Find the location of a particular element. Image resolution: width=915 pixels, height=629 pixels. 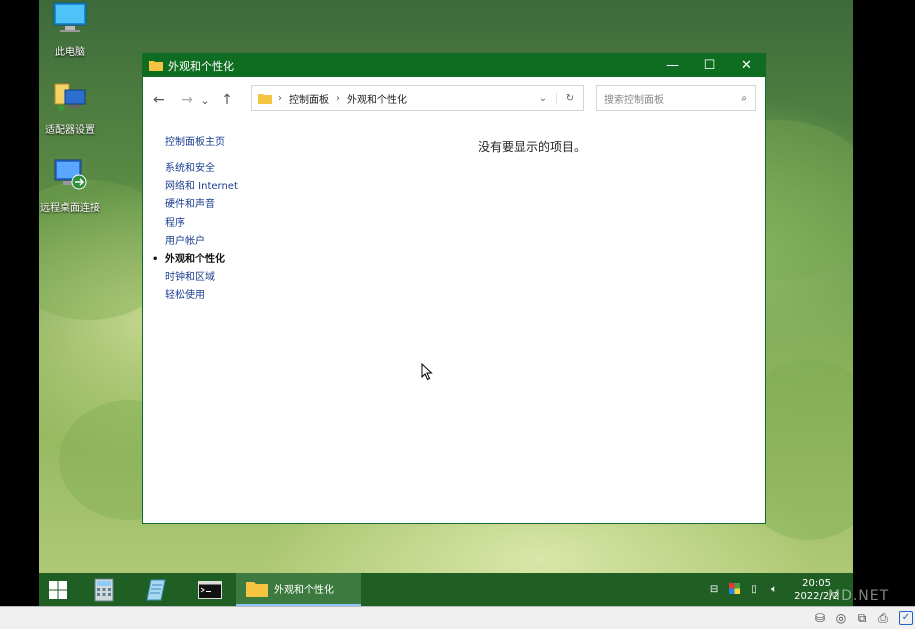

remote-desktop-icon is located at coordinates (70, 174).